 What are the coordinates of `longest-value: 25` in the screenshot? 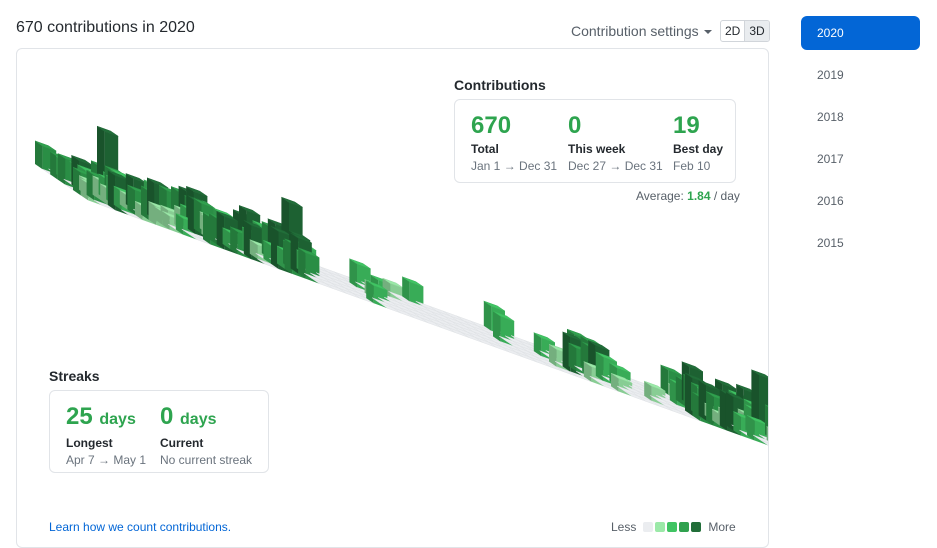 It's located at (79, 416).